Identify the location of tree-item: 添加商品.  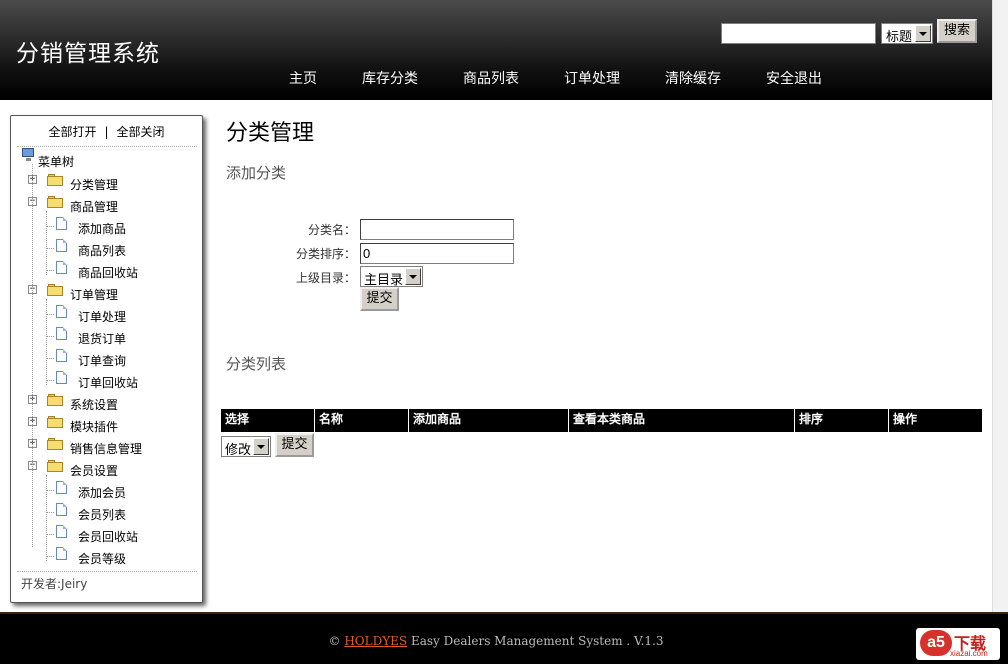
(121, 227).